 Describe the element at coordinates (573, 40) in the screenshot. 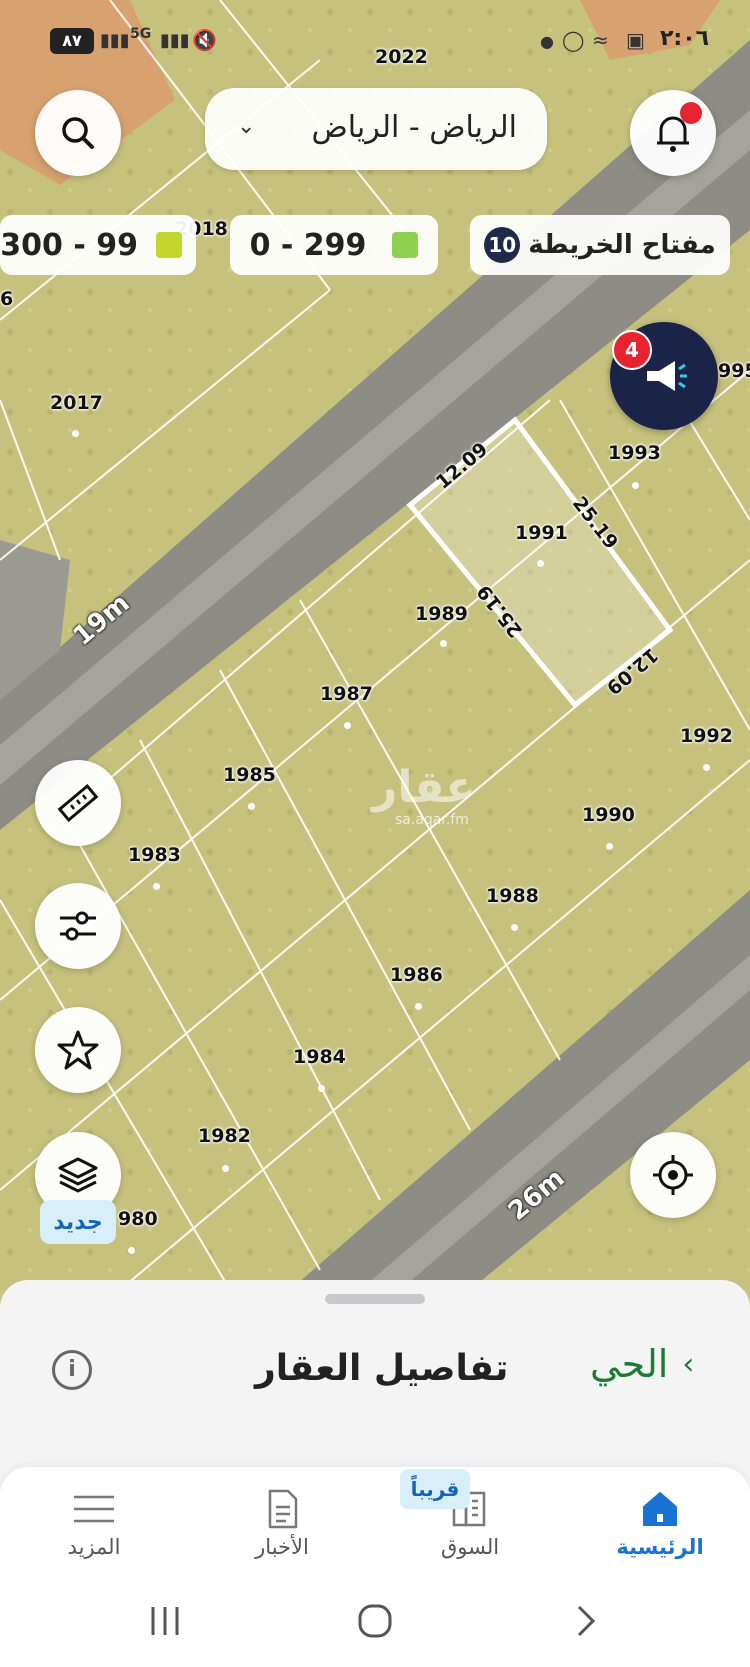

I see `whatsapp-icon: ◯` at that location.